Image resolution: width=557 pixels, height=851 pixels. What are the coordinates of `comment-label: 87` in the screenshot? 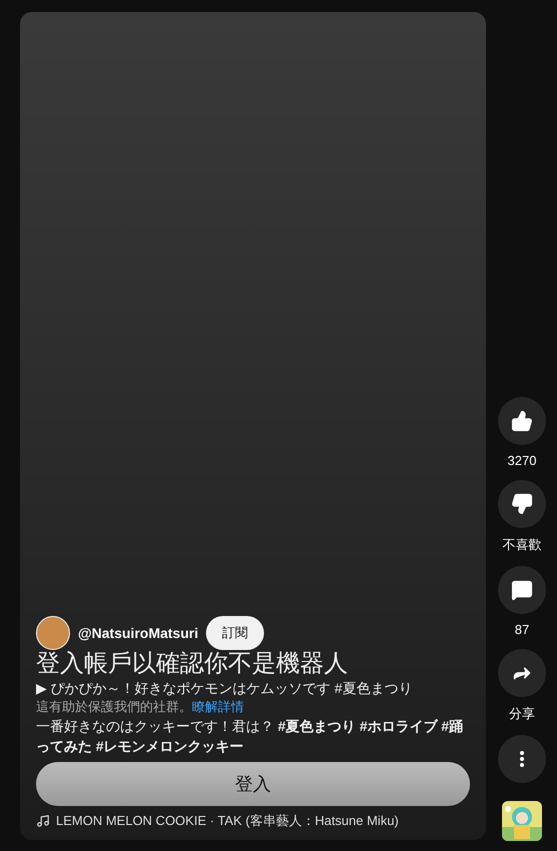 It's located at (522, 629).